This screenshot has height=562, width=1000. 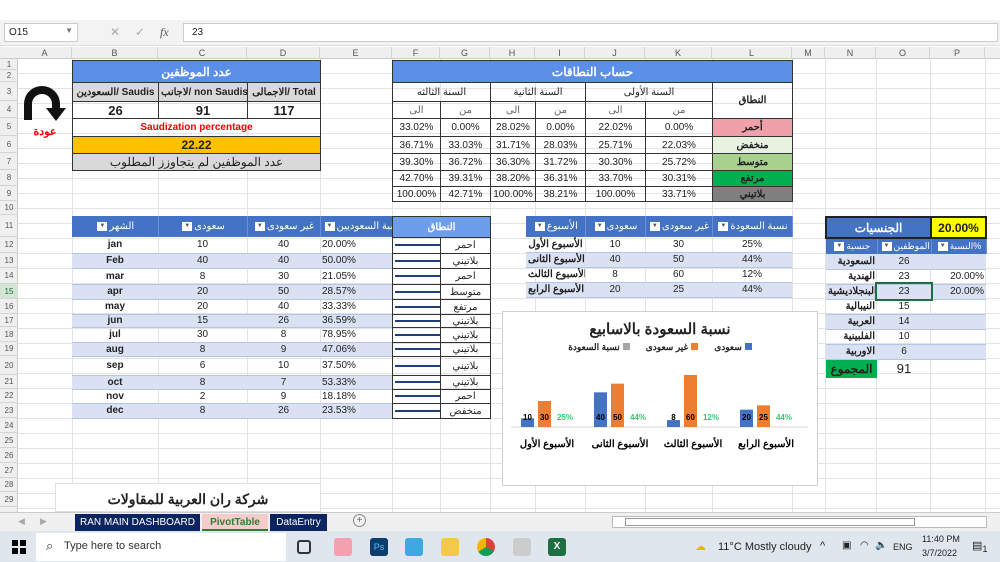 What do you see at coordinates (904, 337) in the screenshot?
I see `nationality-cell: 10` at bounding box center [904, 337].